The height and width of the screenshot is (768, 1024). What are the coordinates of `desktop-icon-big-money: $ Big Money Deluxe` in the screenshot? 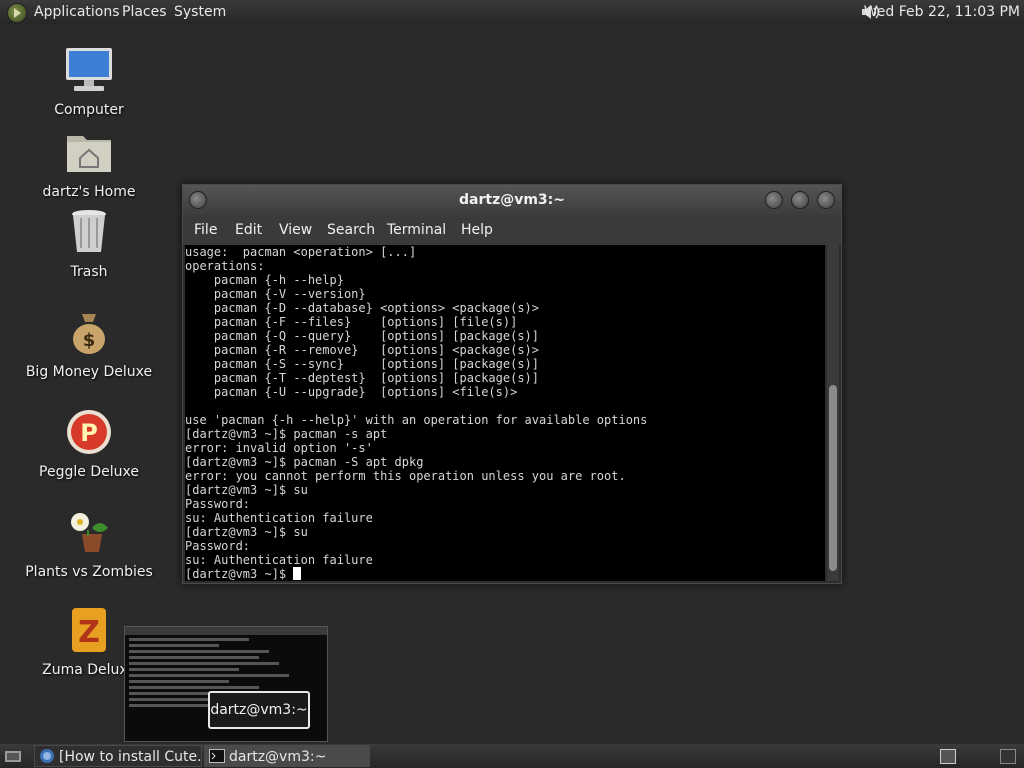 It's located at (89, 344).